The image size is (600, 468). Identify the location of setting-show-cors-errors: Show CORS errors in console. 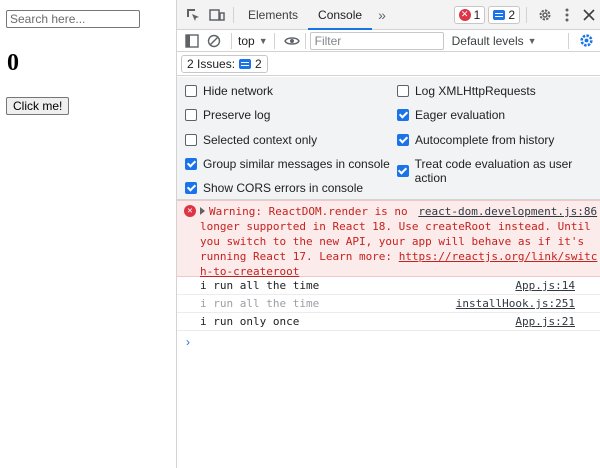
(274, 188).